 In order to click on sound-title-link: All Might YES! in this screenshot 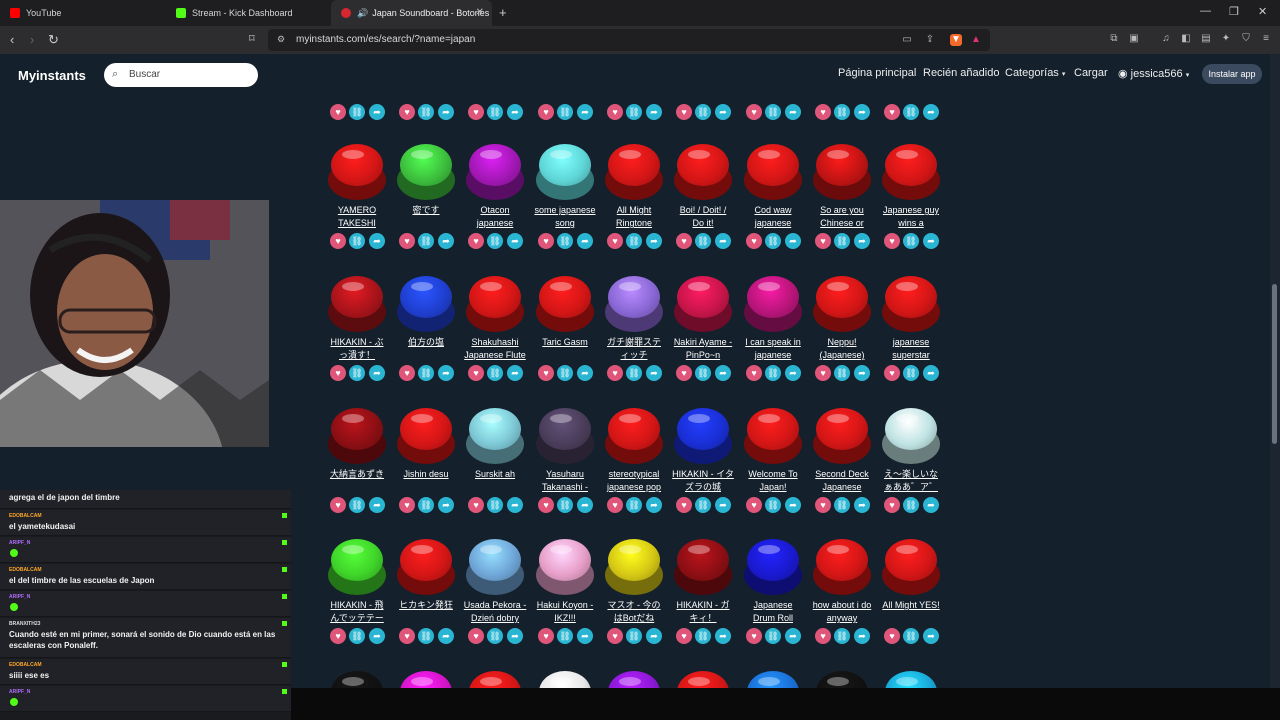, I will do `click(911, 612)`.